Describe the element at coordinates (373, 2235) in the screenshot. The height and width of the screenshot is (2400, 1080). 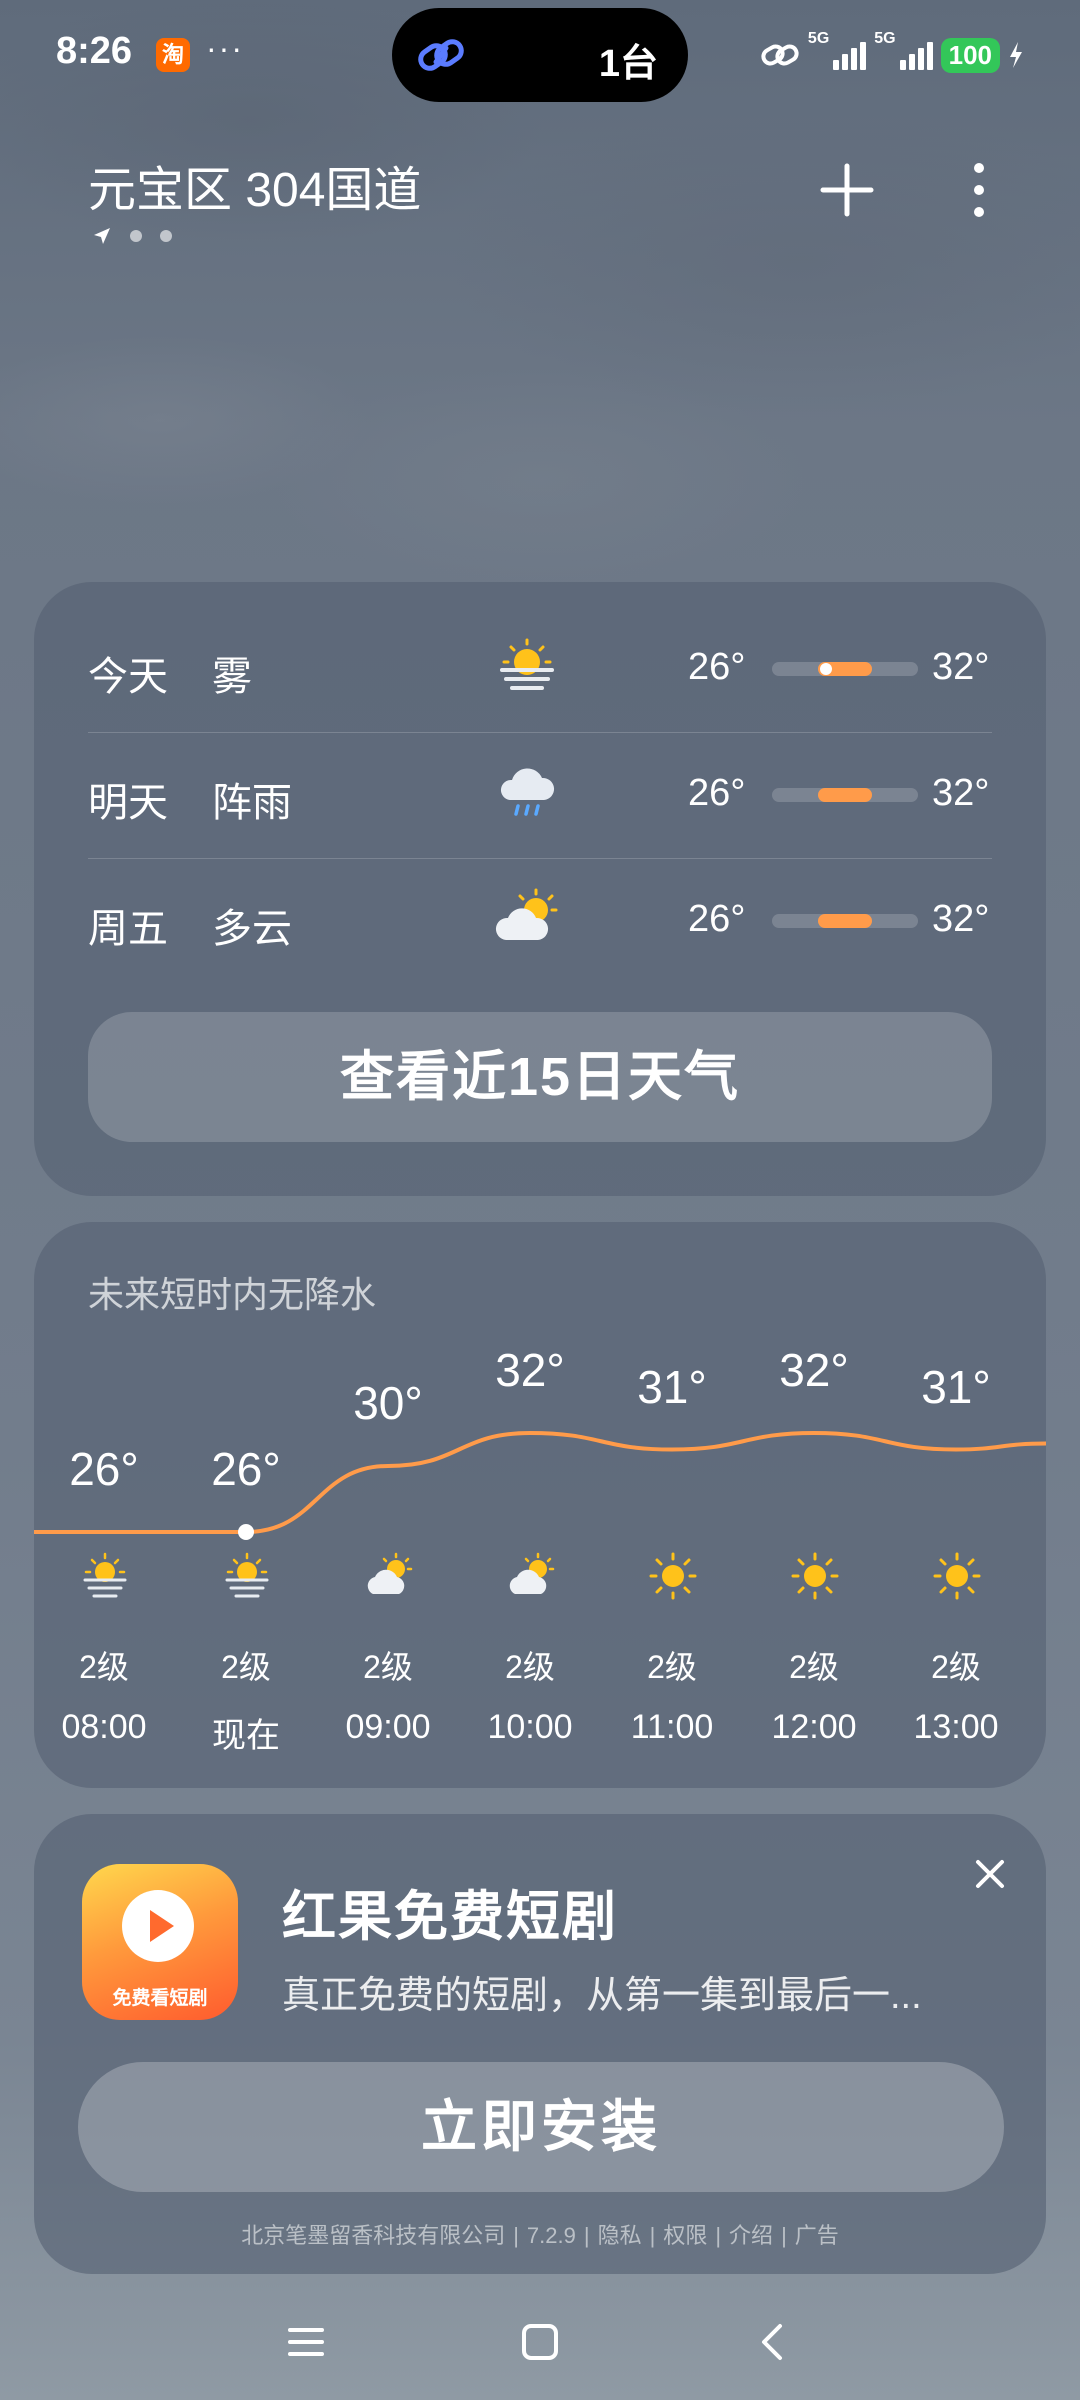
I see `ad-company: 北京笔墨留香科技有限公司` at that location.